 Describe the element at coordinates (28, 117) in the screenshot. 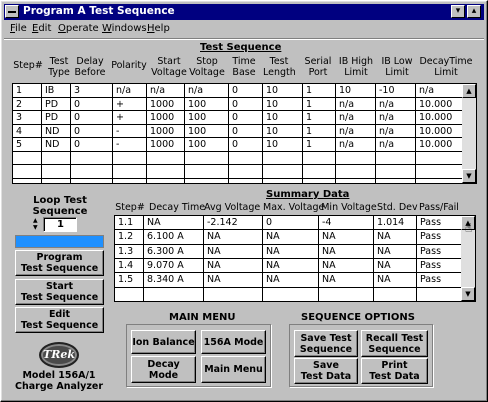

I see `ts-cell: 3` at that location.